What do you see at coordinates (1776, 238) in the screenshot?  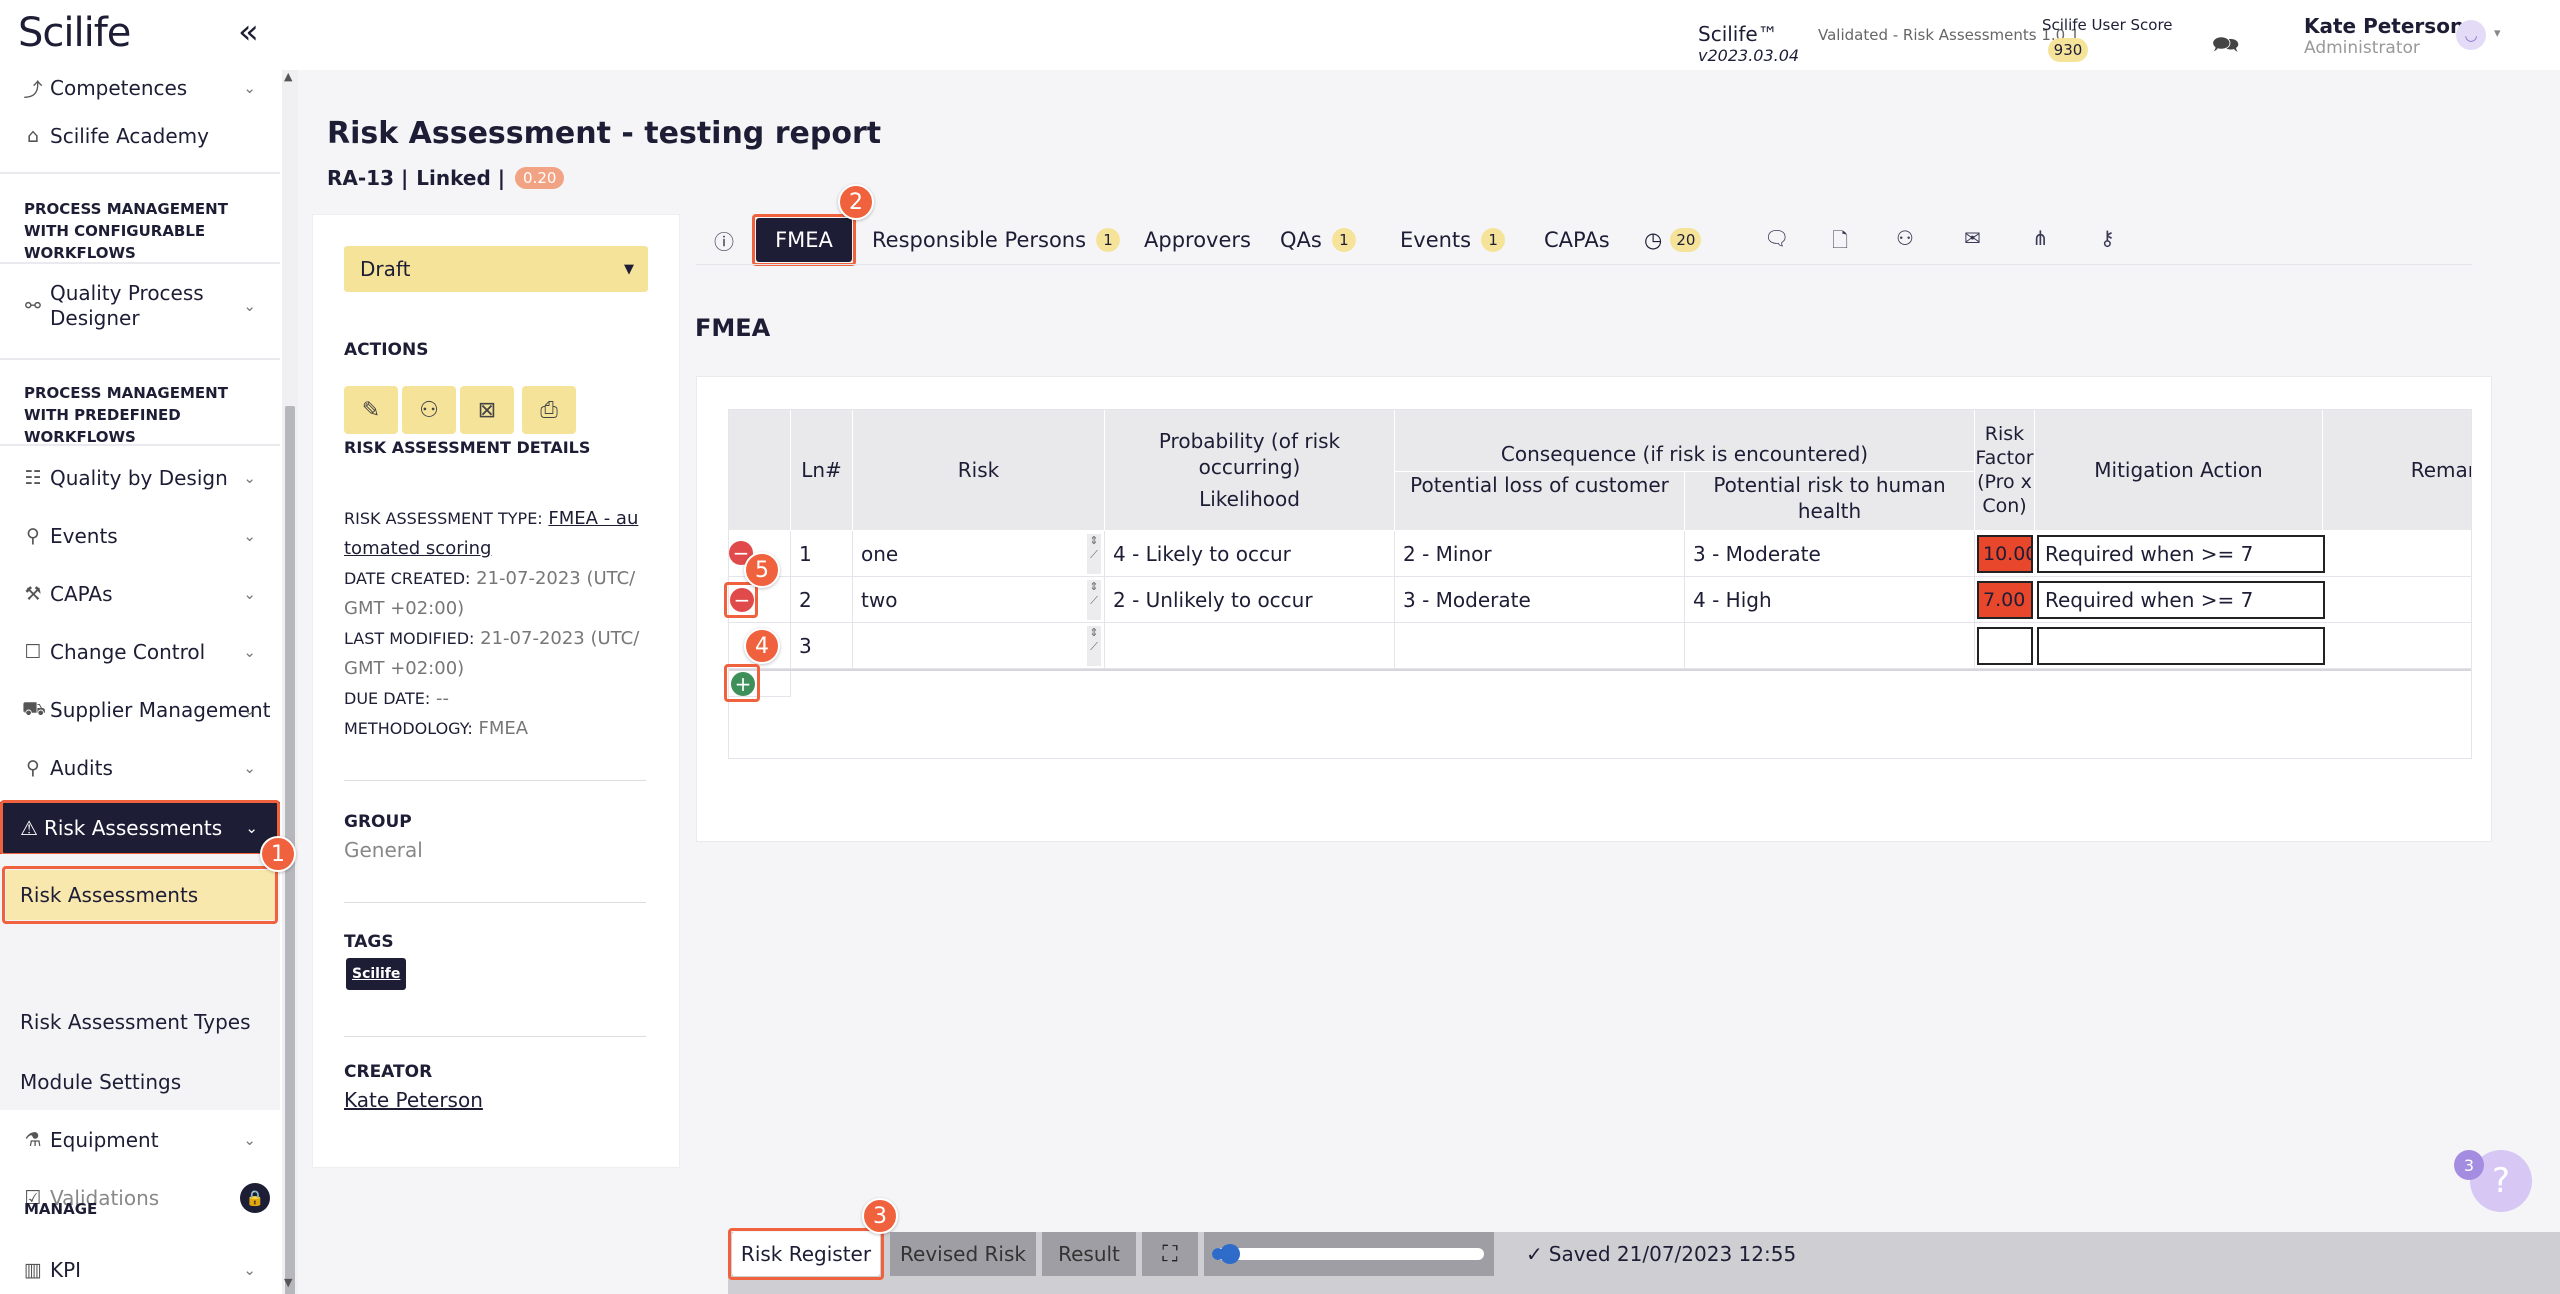 I see `comments-icon: 🗨` at bounding box center [1776, 238].